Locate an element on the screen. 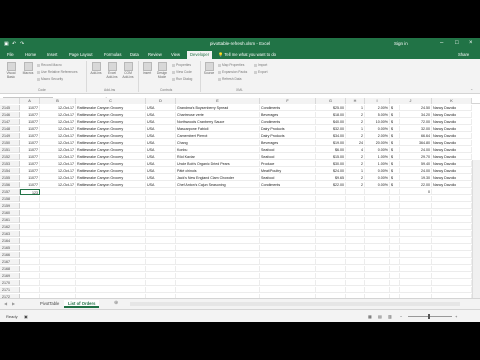 This screenshot has height=360, width=480. add-ins-button: Add-ins is located at coordinates (96, 69).